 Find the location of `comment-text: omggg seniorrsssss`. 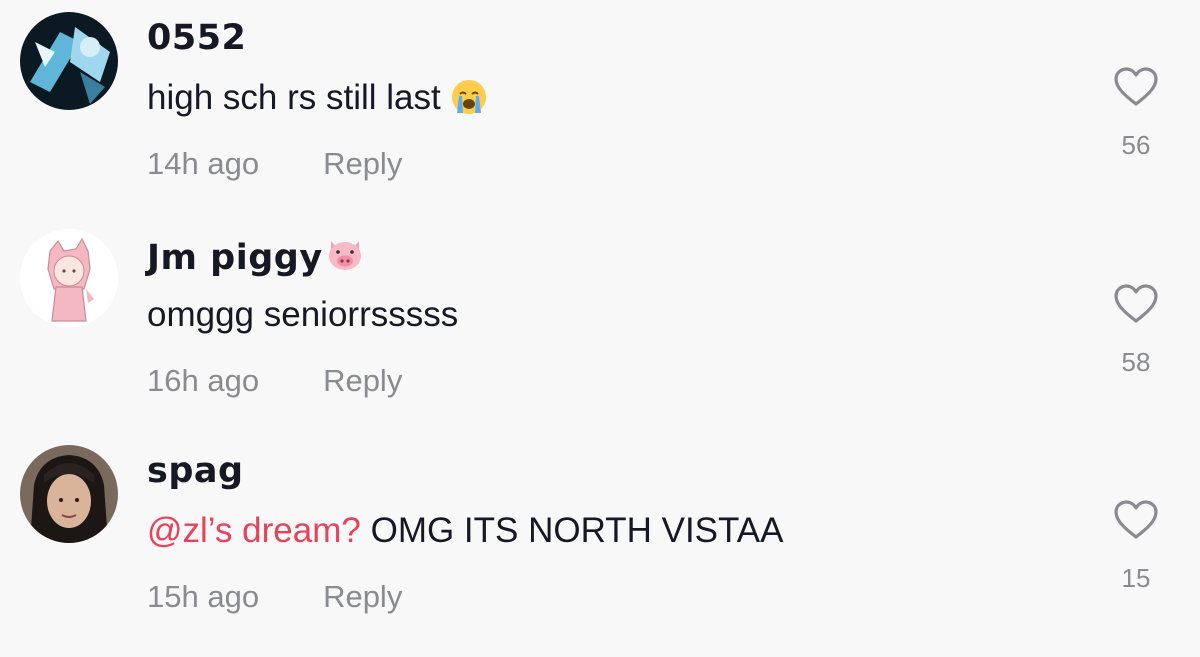

comment-text: omggg seniorrsssss is located at coordinates (302, 315).